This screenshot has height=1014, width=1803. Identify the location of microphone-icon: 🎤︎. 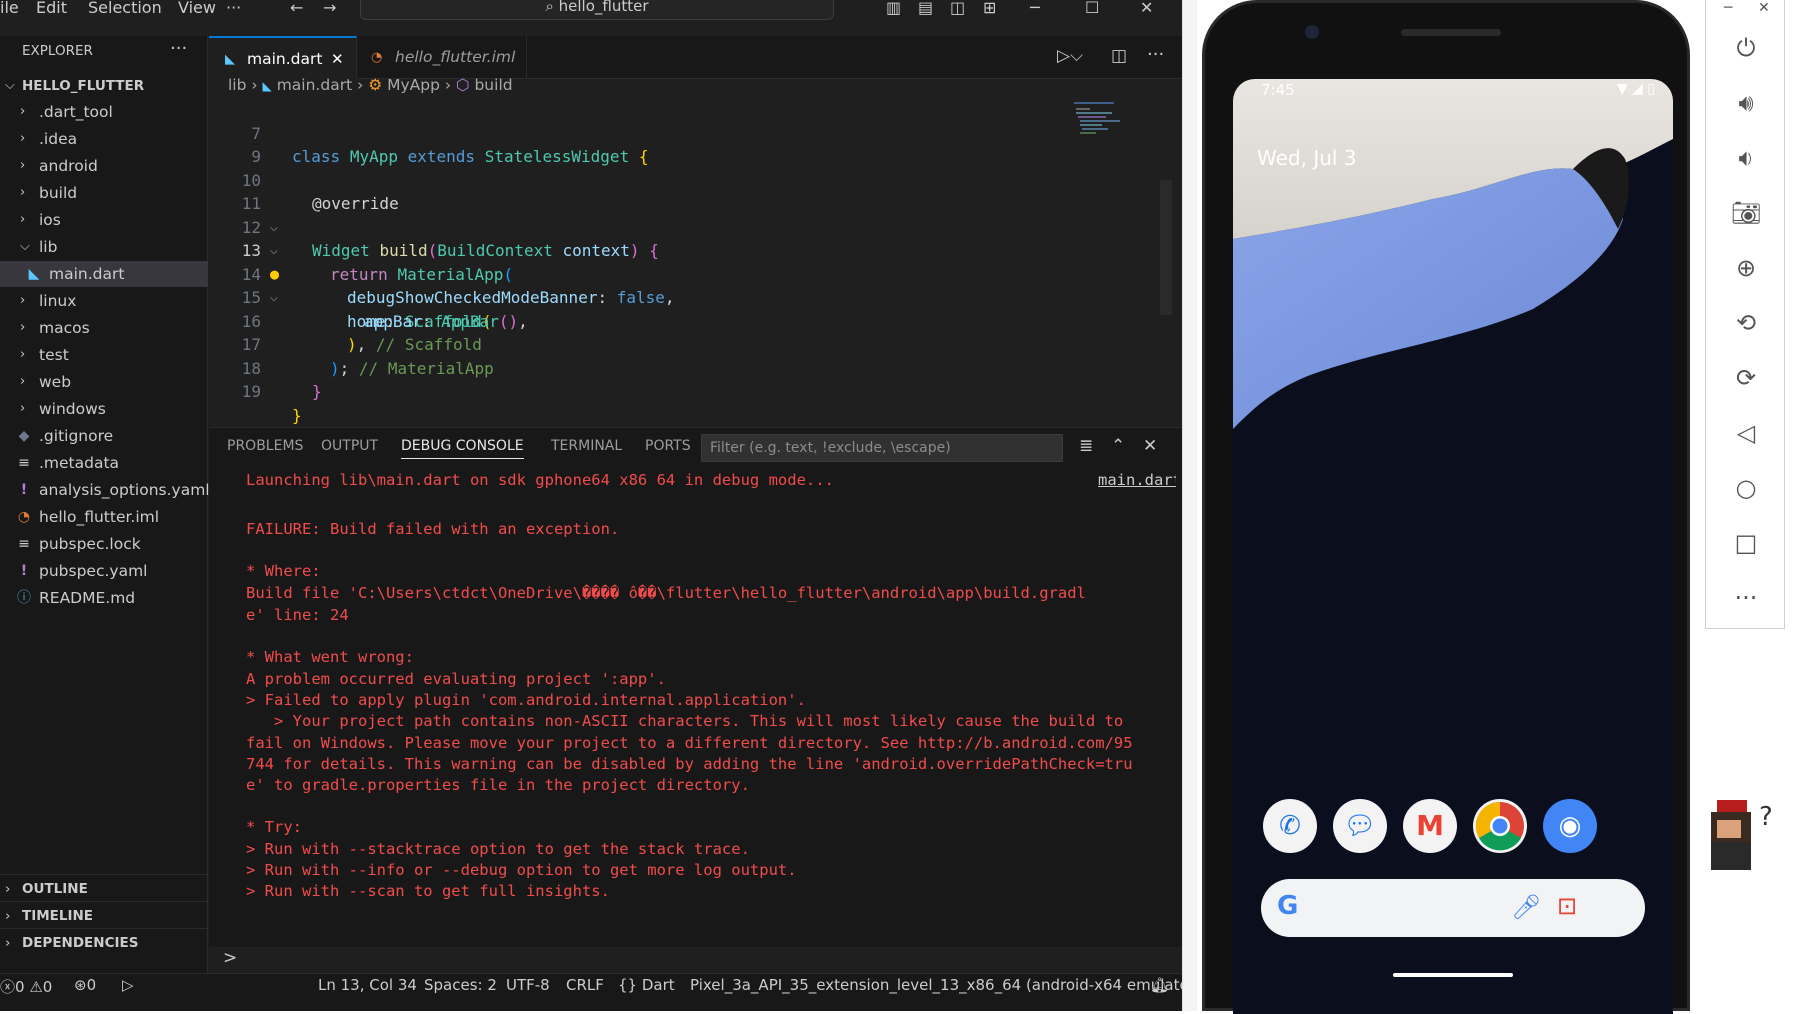
(1526, 907).